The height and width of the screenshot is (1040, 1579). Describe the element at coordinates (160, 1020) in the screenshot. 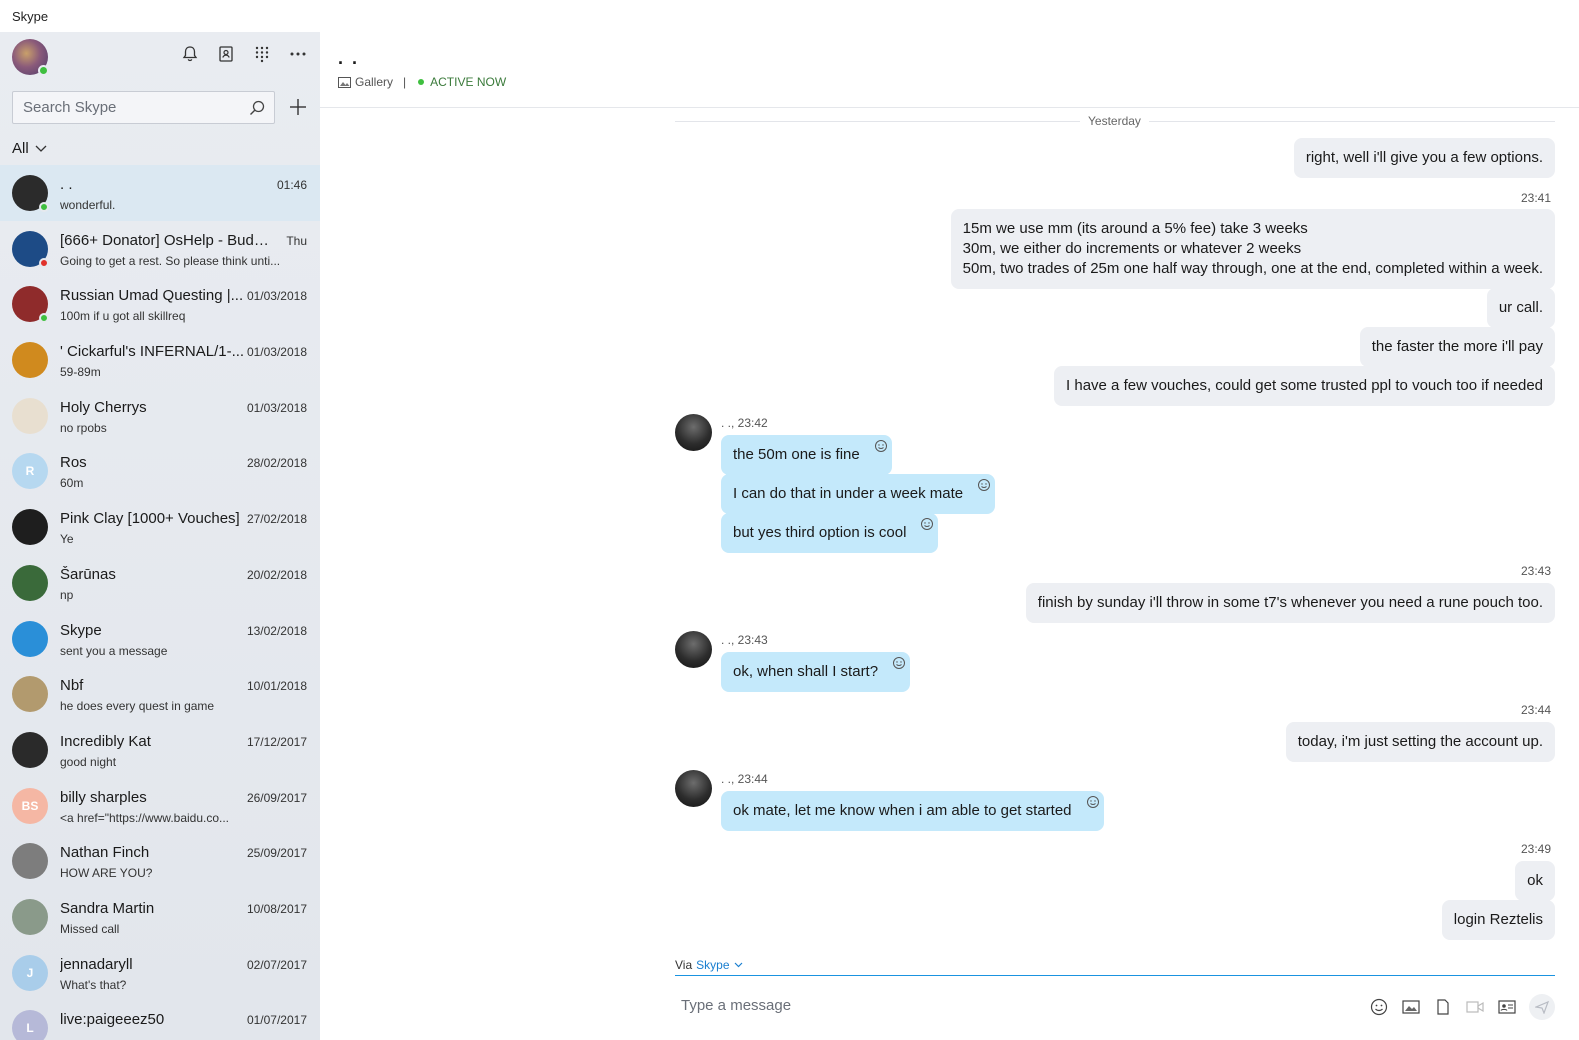

I see `conversation-item: Llive:paigeeez50 01/07/2017` at that location.